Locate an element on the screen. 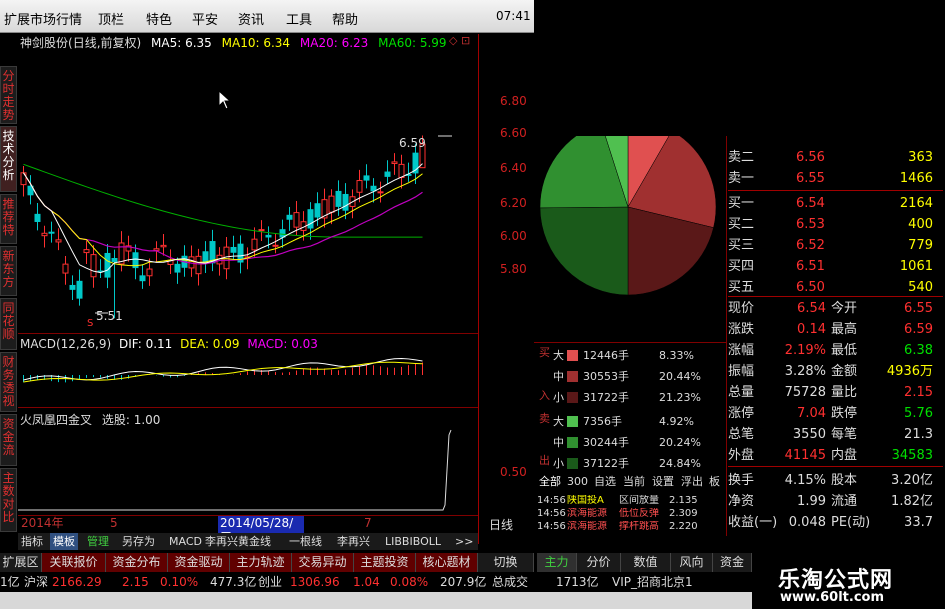 The width and height of the screenshot is (945, 609). ask-row: 卖二 6.56 363 is located at coordinates (835, 157).